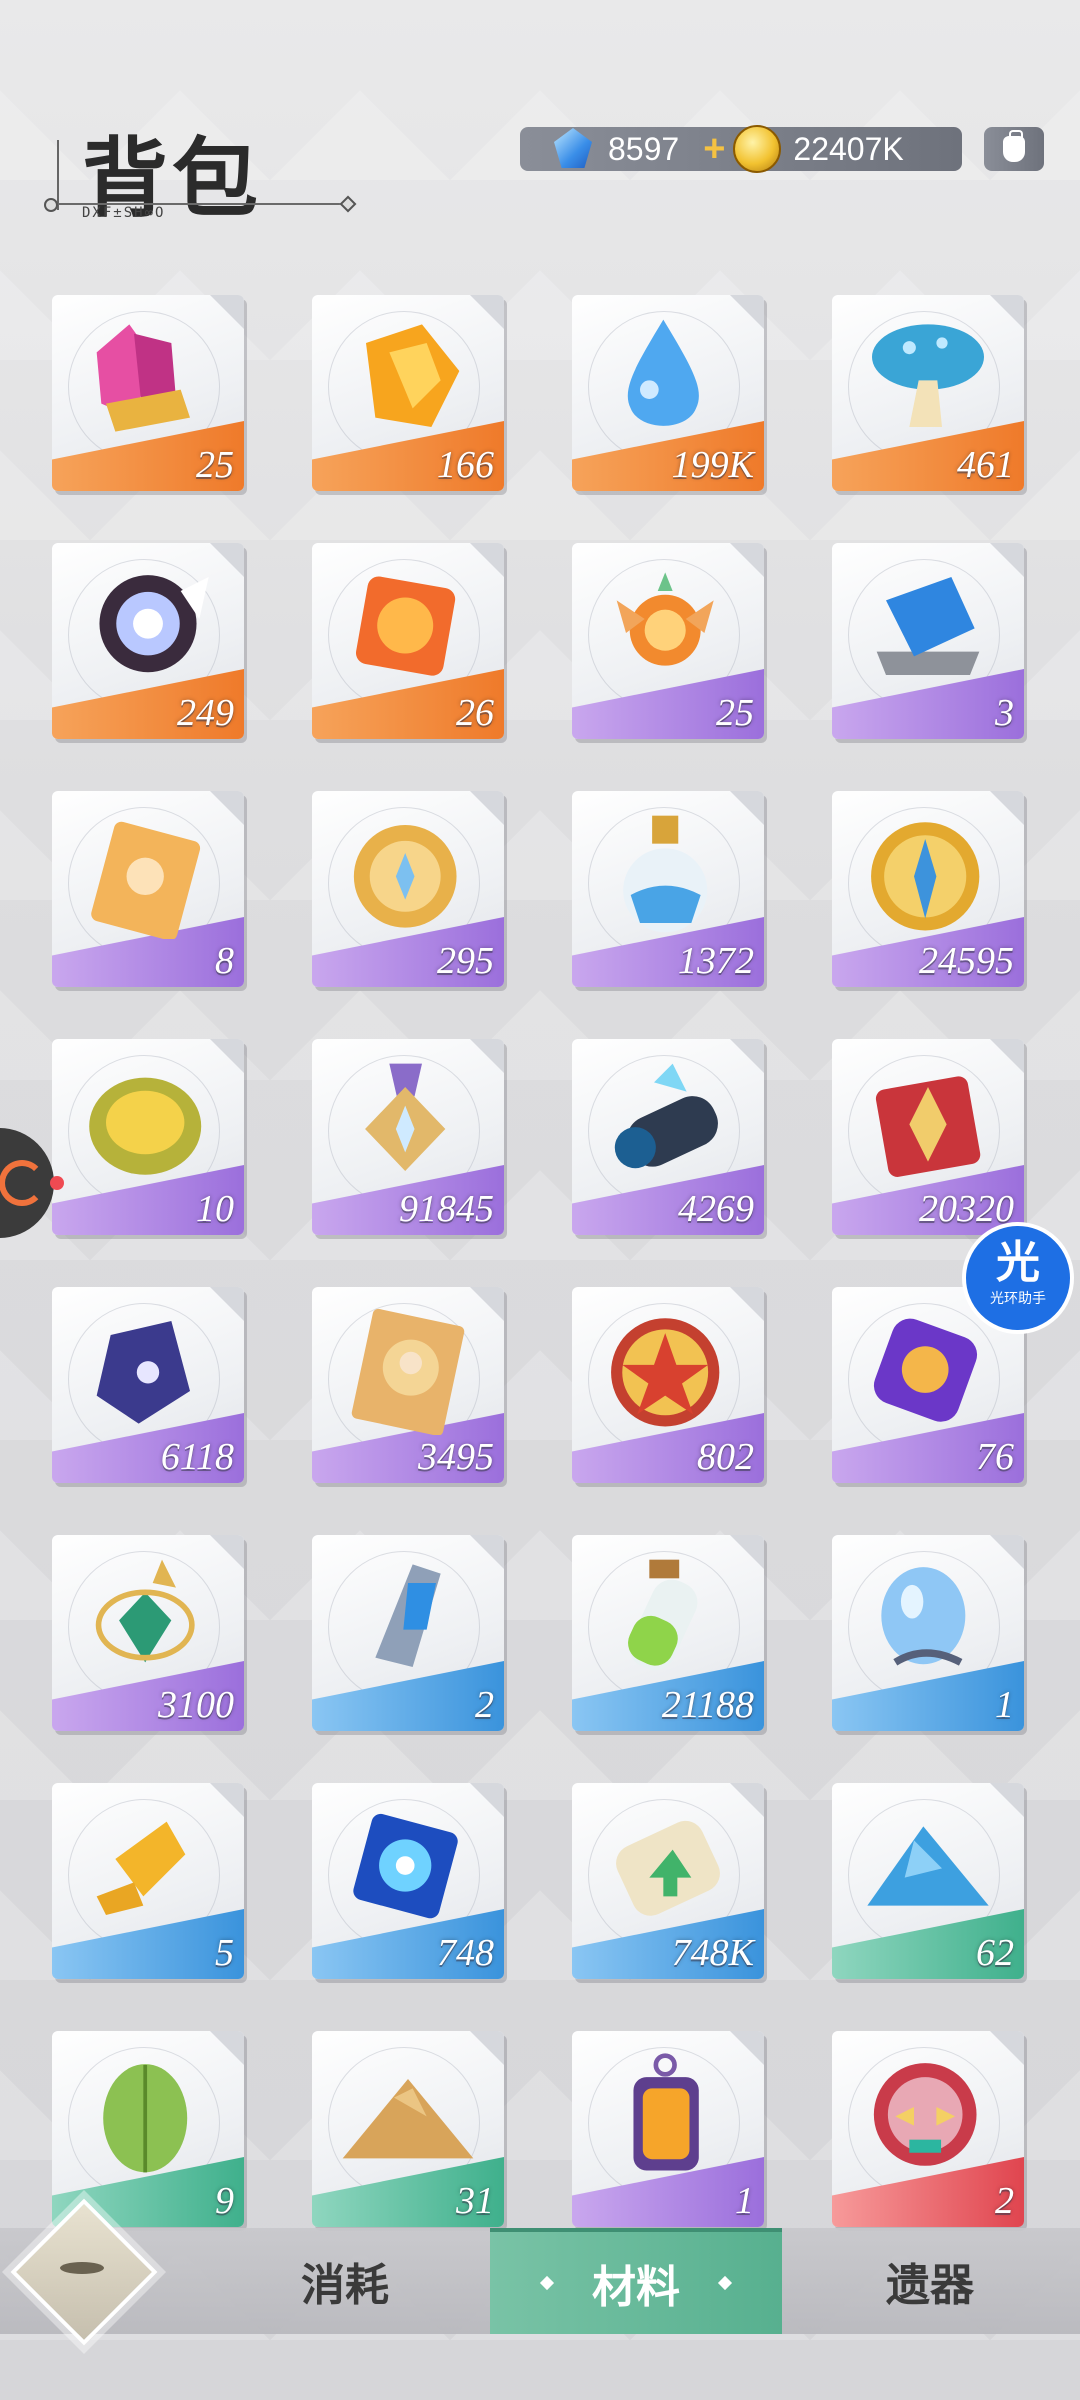 The height and width of the screenshot is (2400, 1080). Describe the element at coordinates (408, 1615) in the screenshot. I see `blue-chunk-icon` at that location.